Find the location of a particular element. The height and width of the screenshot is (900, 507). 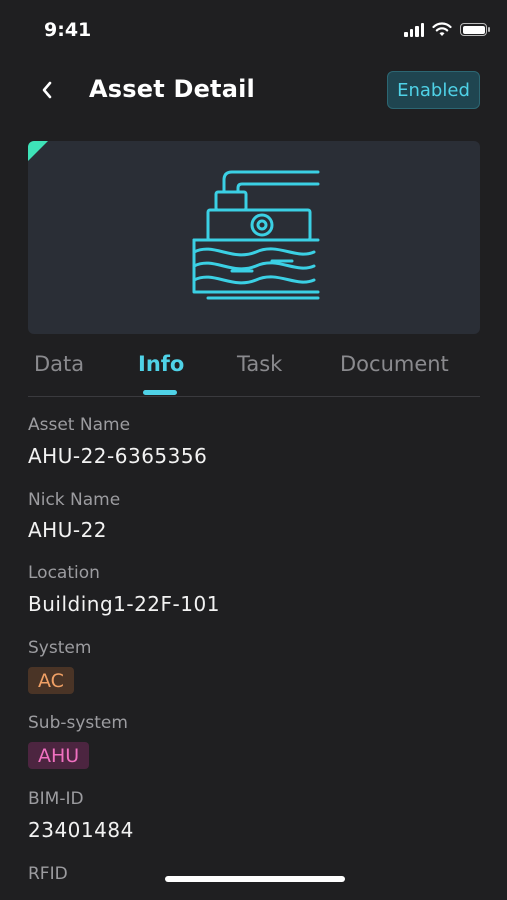

cellular-signal-icon is located at coordinates (414, 29).